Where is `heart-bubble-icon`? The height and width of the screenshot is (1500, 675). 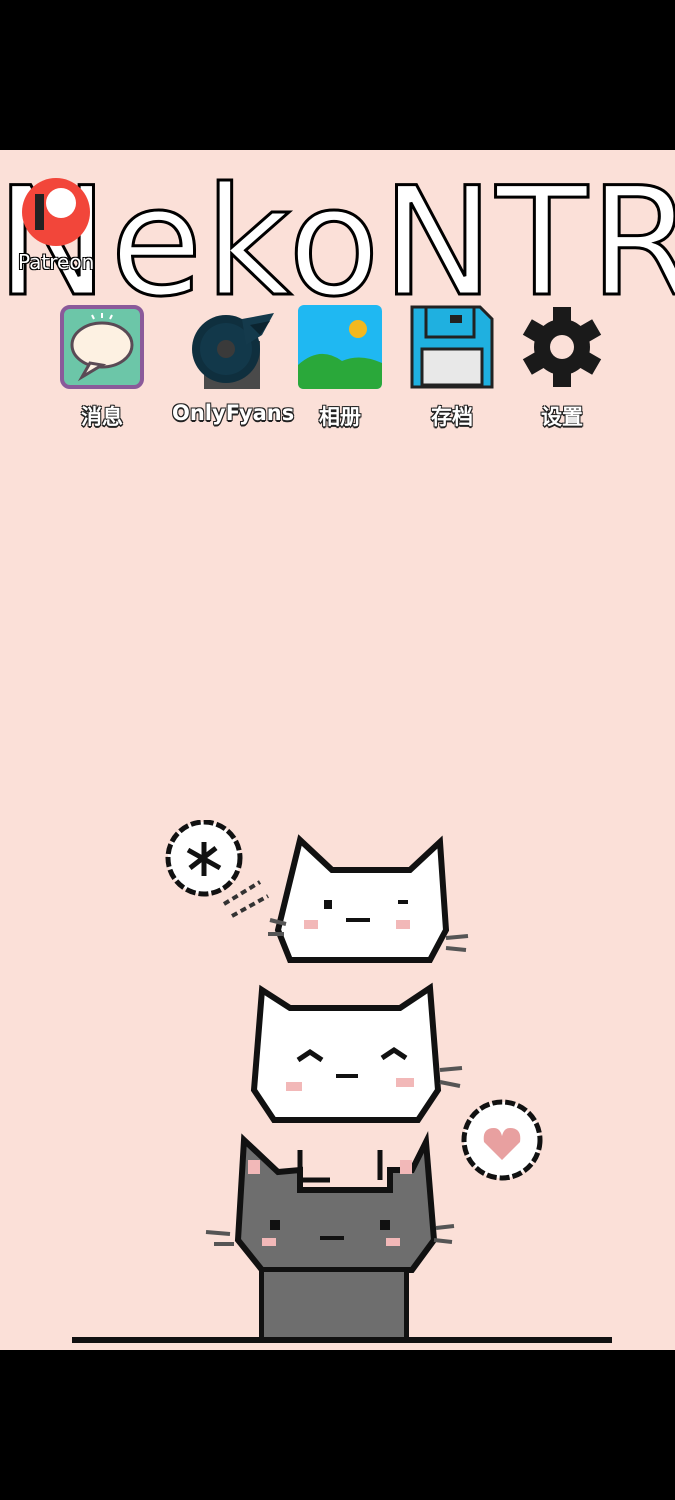 heart-bubble-icon is located at coordinates (502, 1140).